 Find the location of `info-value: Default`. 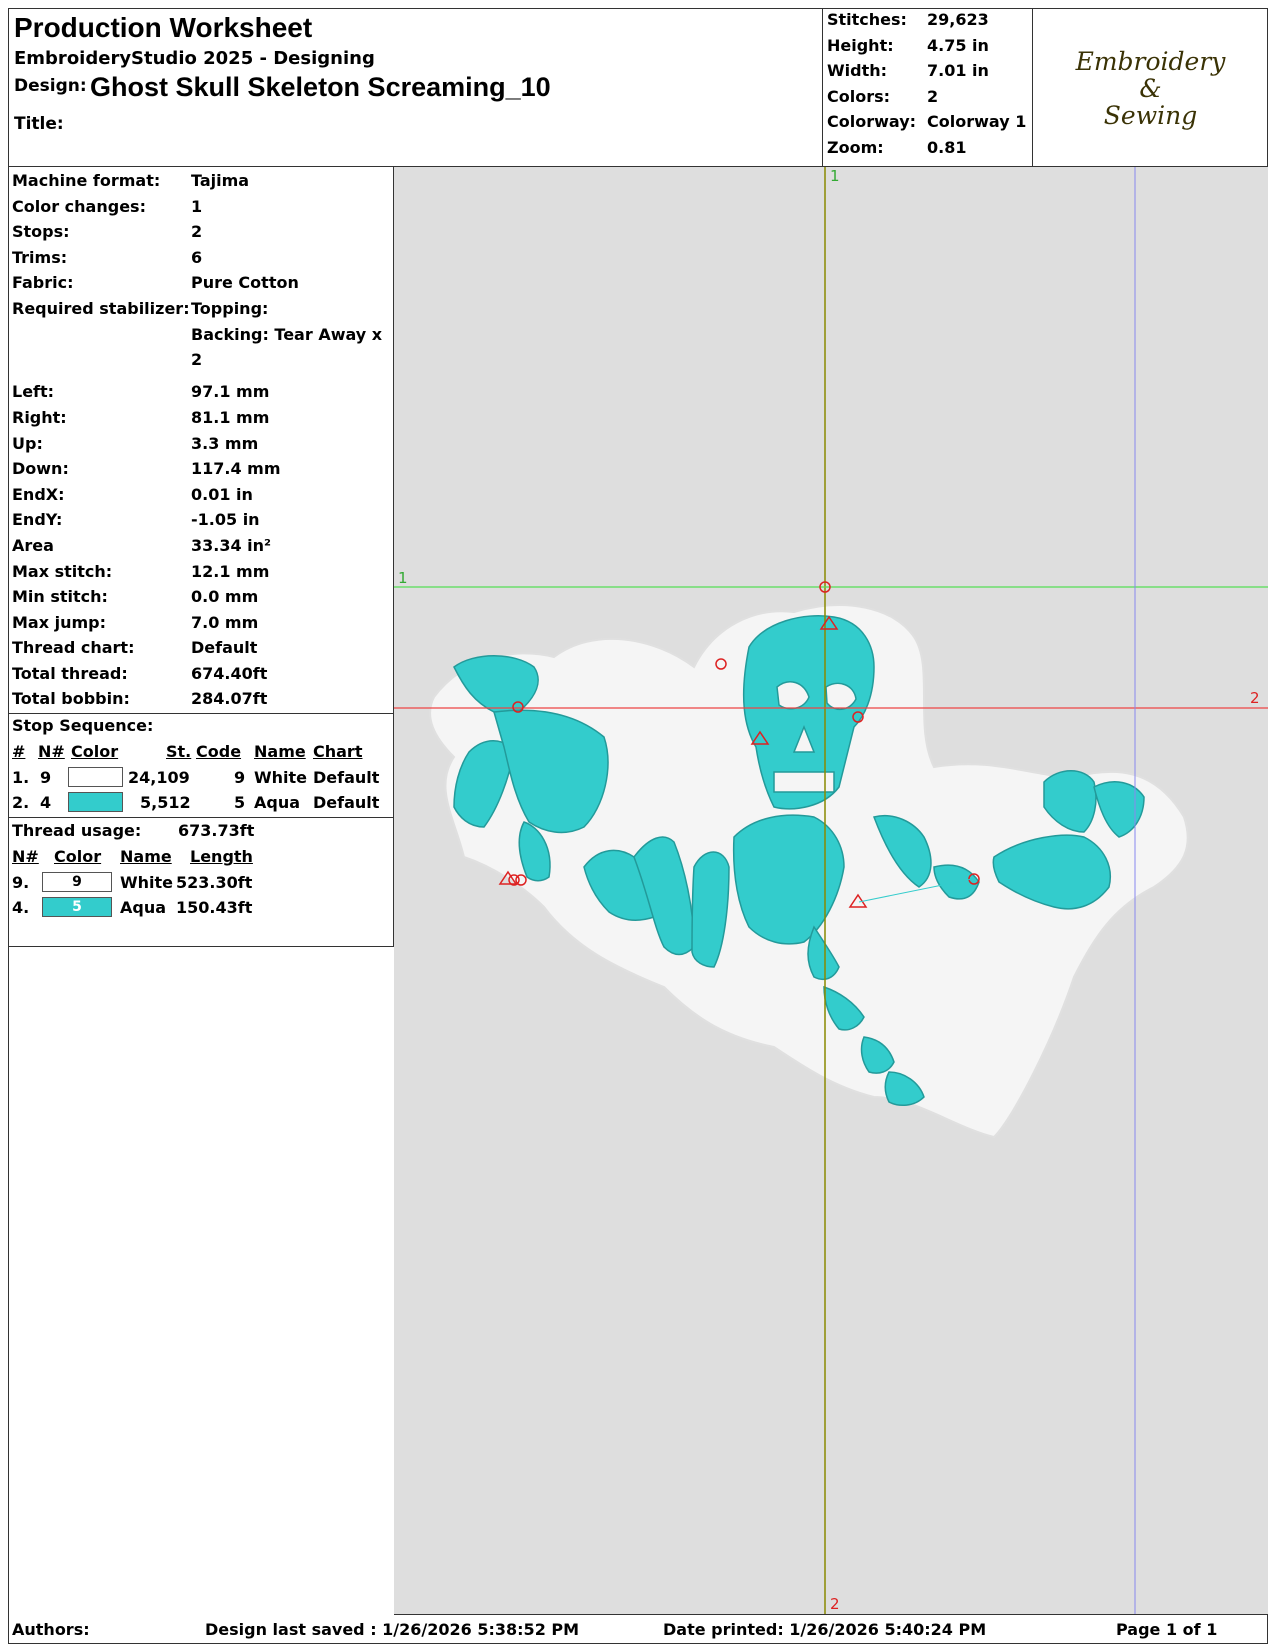

info-value: Default is located at coordinates (224, 647).